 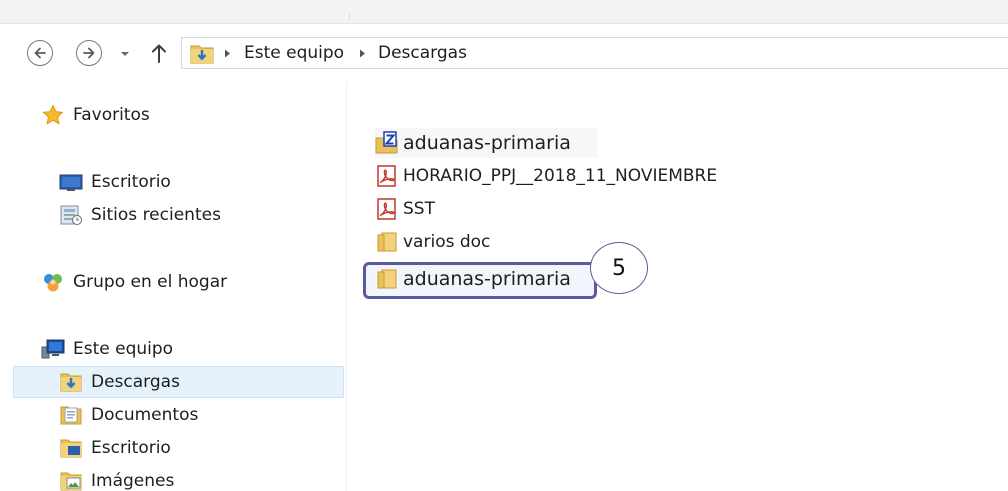 What do you see at coordinates (349, 17) in the screenshot?
I see `strip-divider` at bounding box center [349, 17].